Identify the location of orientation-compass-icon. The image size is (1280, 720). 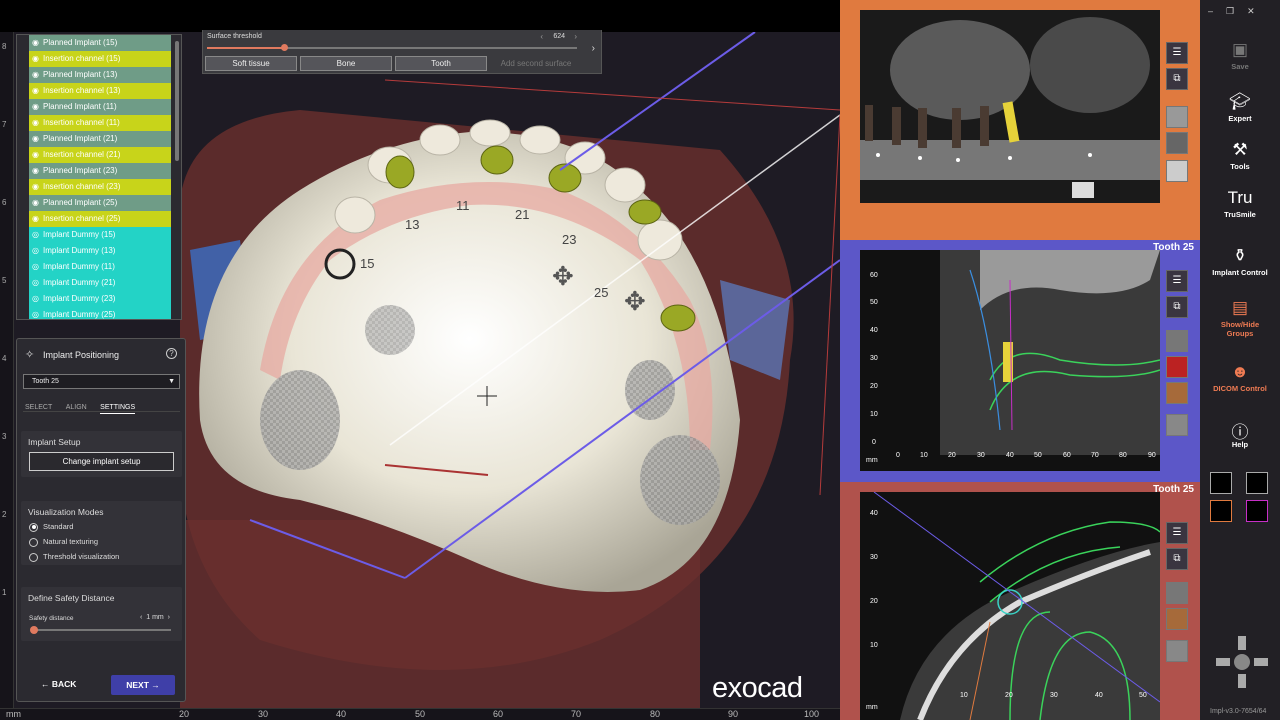
(1242, 662).